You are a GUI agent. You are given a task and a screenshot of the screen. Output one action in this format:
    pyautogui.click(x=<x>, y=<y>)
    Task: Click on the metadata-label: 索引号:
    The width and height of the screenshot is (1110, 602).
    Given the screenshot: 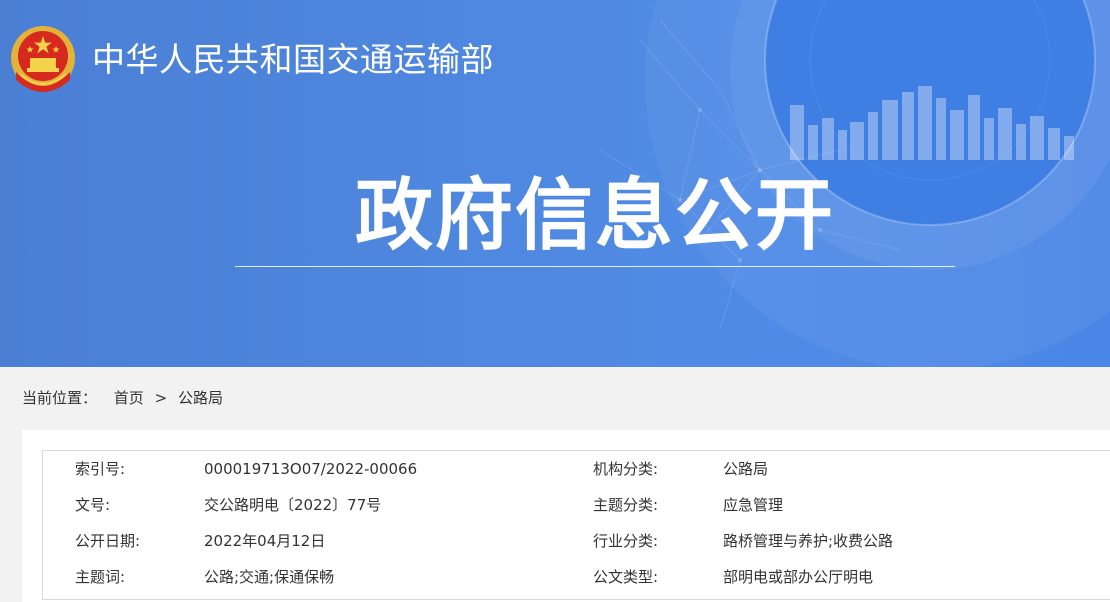 What is the action you would take?
    pyautogui.click(x=100, y=469)
    